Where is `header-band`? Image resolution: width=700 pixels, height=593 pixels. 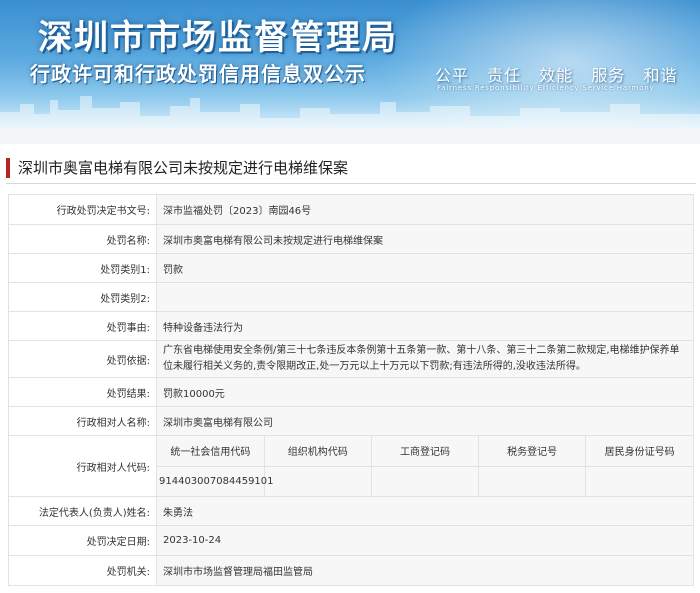
header-band is located at coordinates (350, 136).